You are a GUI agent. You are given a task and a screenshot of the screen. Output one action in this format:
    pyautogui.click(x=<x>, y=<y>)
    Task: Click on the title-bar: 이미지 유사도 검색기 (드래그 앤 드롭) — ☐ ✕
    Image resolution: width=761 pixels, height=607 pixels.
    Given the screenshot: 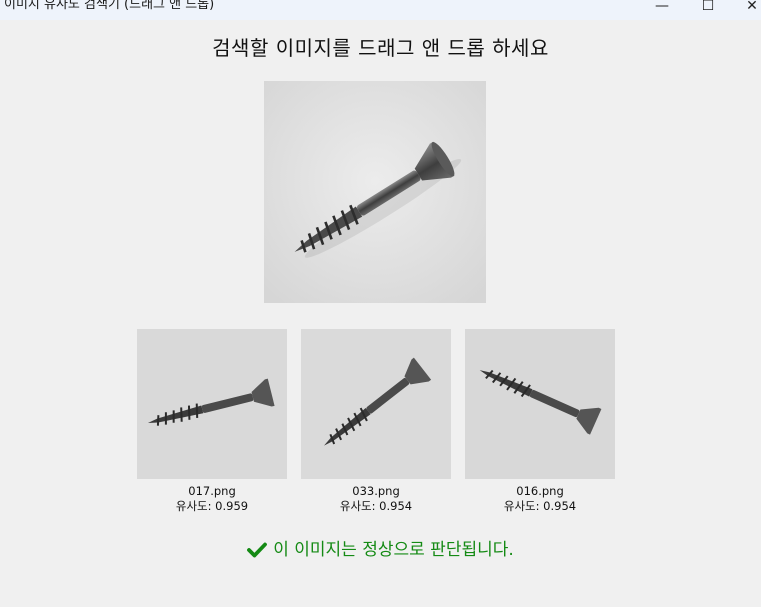 What is the action you would take?
    pyautogui.click(x=380, y=10)
    